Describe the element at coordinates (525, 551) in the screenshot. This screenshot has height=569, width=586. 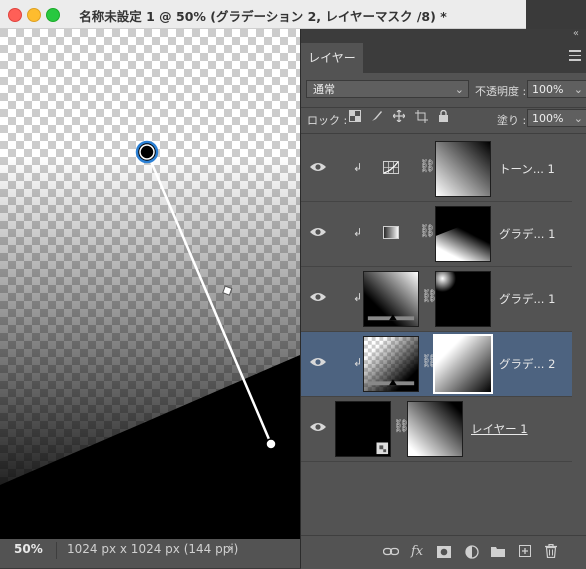
I see `new-layer-icon` at that location.